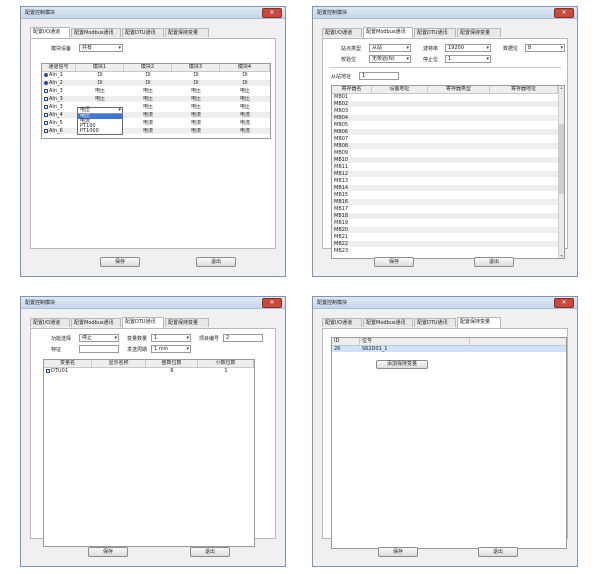  I want to click on table-row: AIn_1 DI DI DI DI, so click(156, 75).